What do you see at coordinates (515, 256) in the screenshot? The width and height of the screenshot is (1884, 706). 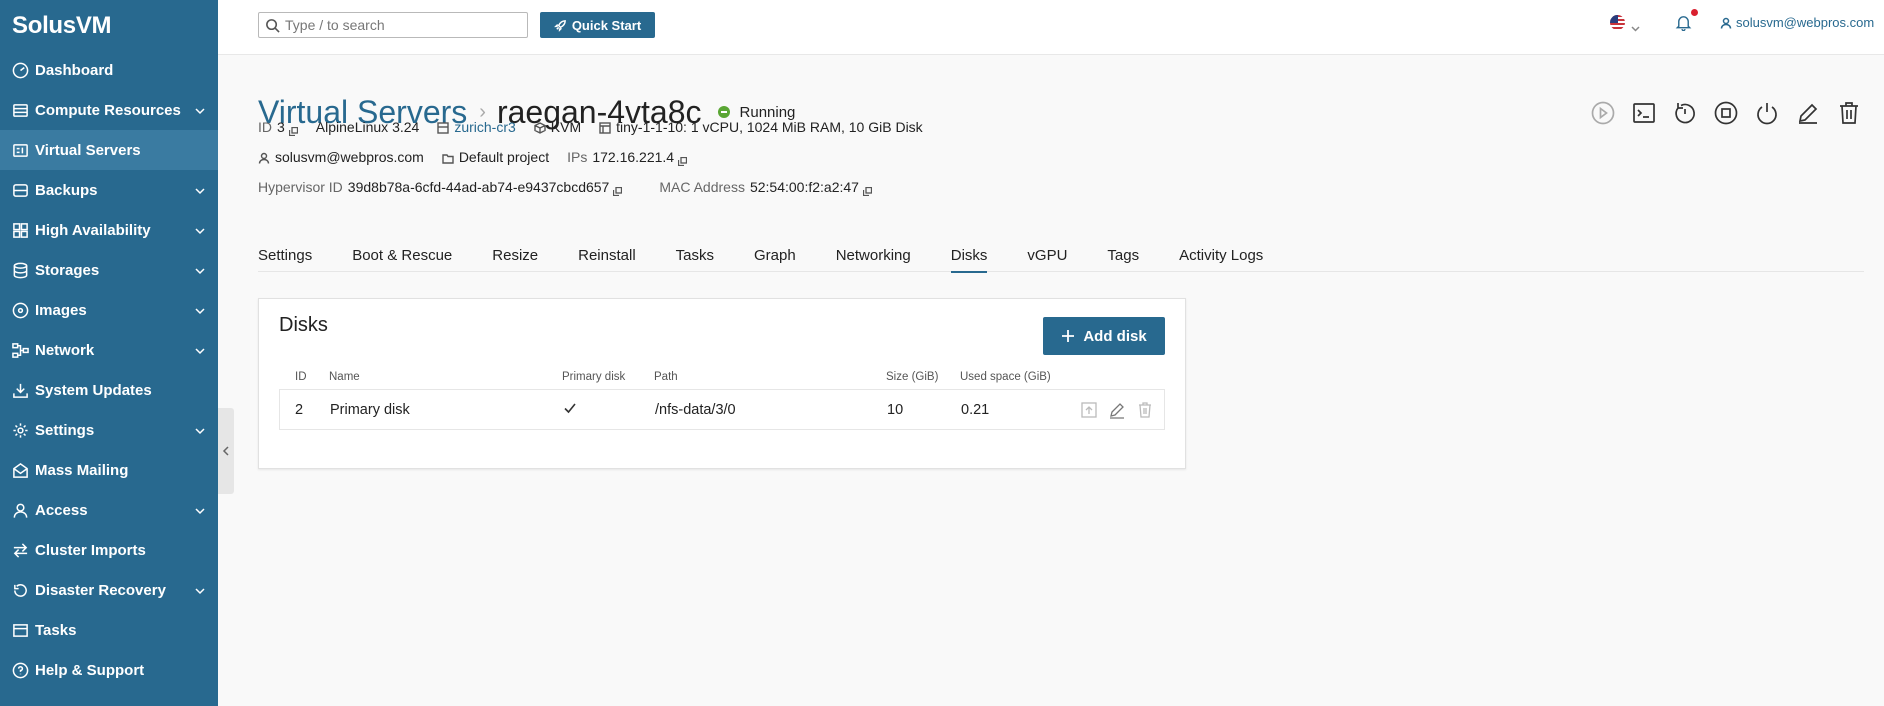 I see `tab-resize: Resize` at bounding box center [515, 256].